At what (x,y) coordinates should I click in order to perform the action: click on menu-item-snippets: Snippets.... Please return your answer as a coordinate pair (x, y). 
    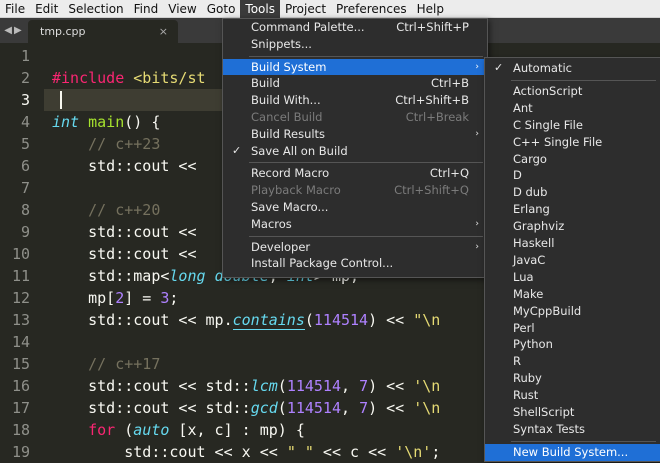
    Looking at the image, I should click on (355, 44).